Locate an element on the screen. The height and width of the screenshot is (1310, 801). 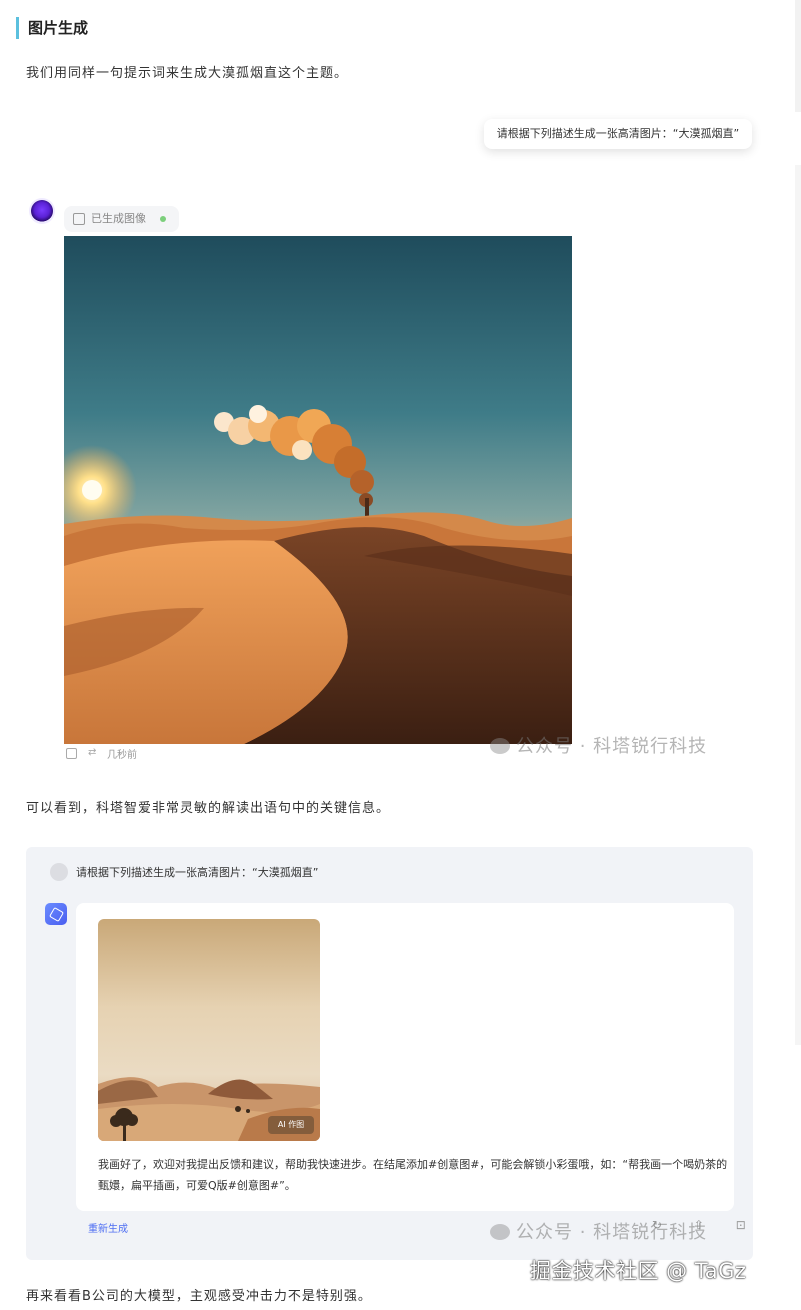
ai-generated-badge: AI 作图 is located at coordinates (291, 1125).